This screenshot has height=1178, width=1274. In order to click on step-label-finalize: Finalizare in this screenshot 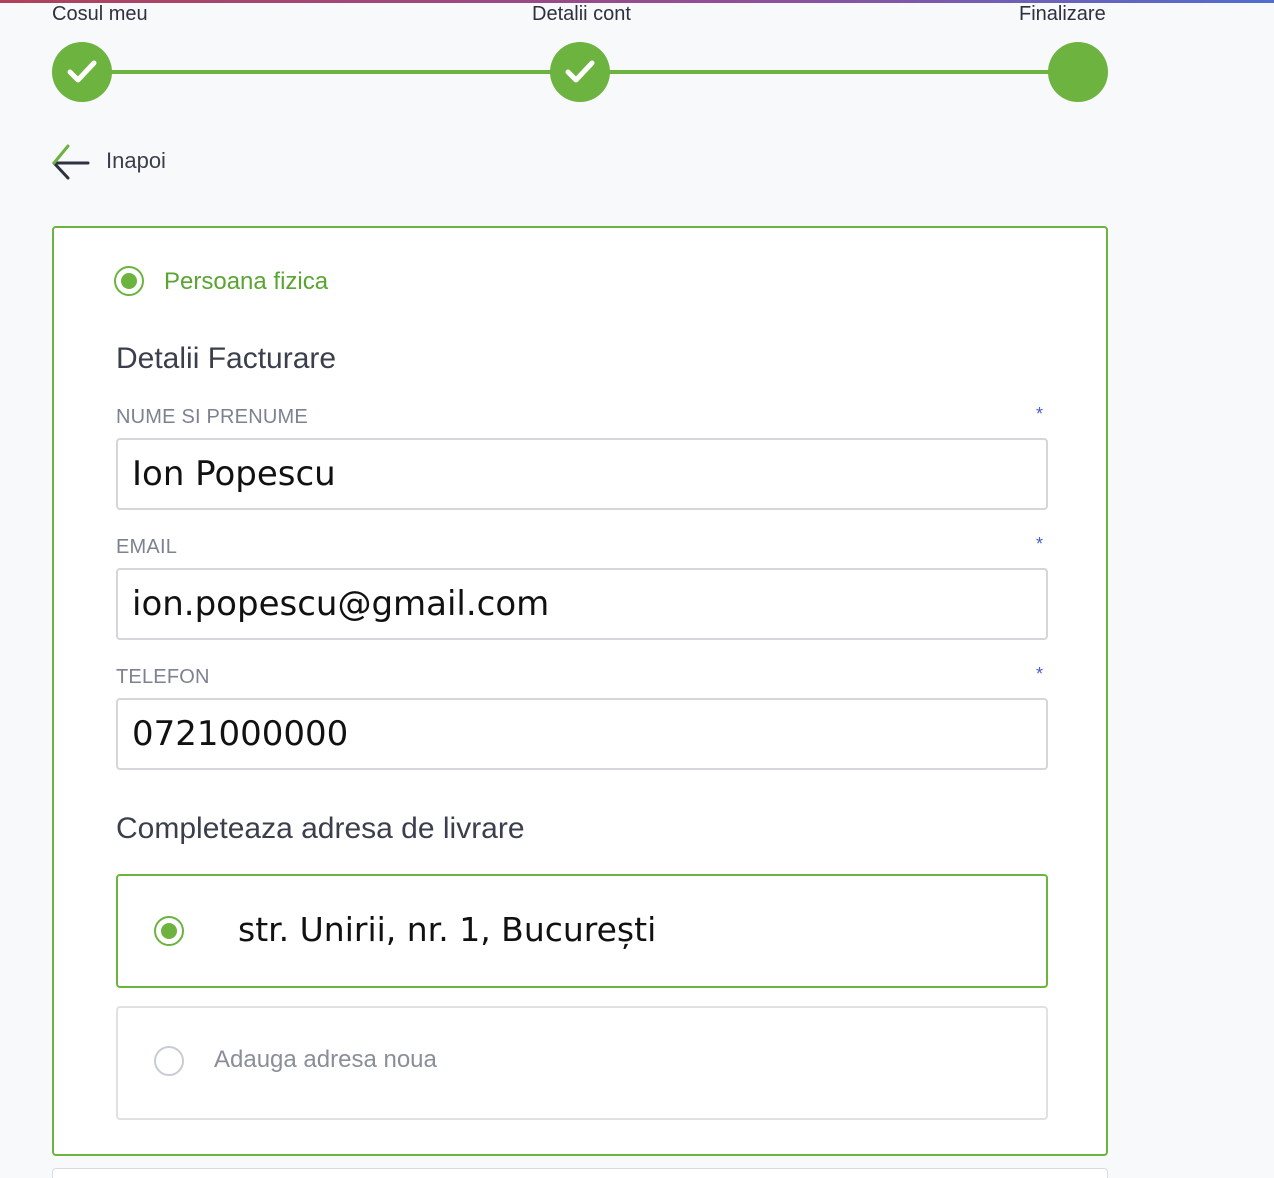, I will do `click(1062, 14)`.